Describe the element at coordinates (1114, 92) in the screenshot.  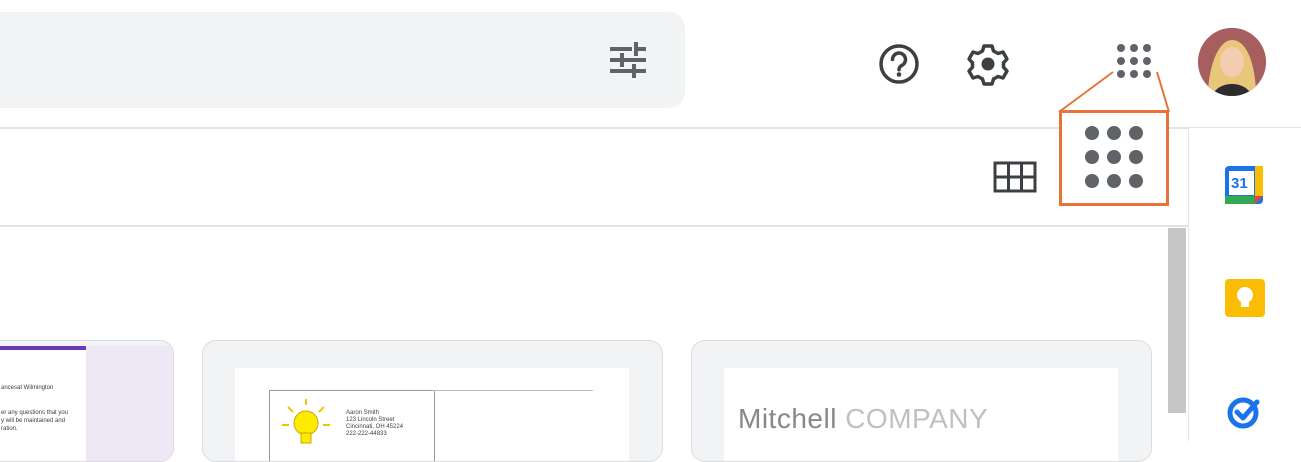
I see `callout-lines` at that location.